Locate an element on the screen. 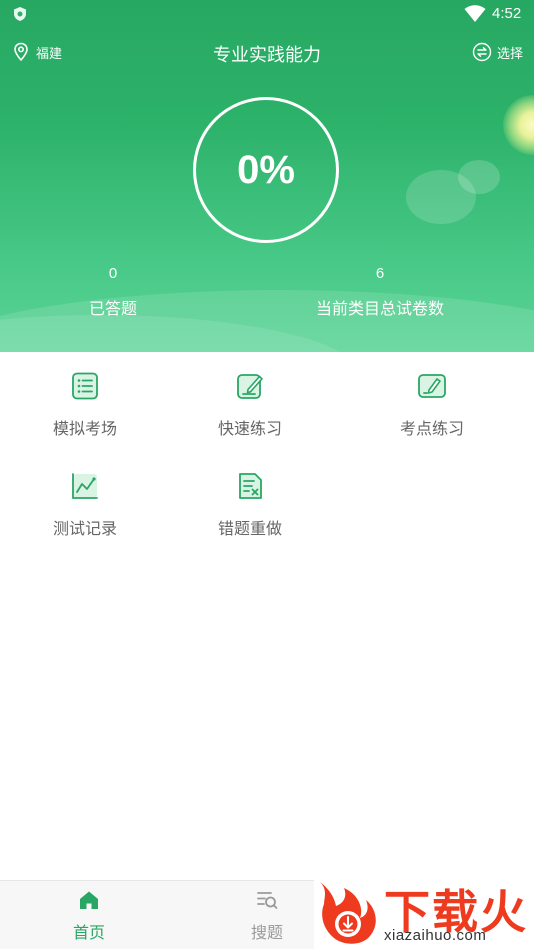  search-list-icon is located at coordinates (267, 900).